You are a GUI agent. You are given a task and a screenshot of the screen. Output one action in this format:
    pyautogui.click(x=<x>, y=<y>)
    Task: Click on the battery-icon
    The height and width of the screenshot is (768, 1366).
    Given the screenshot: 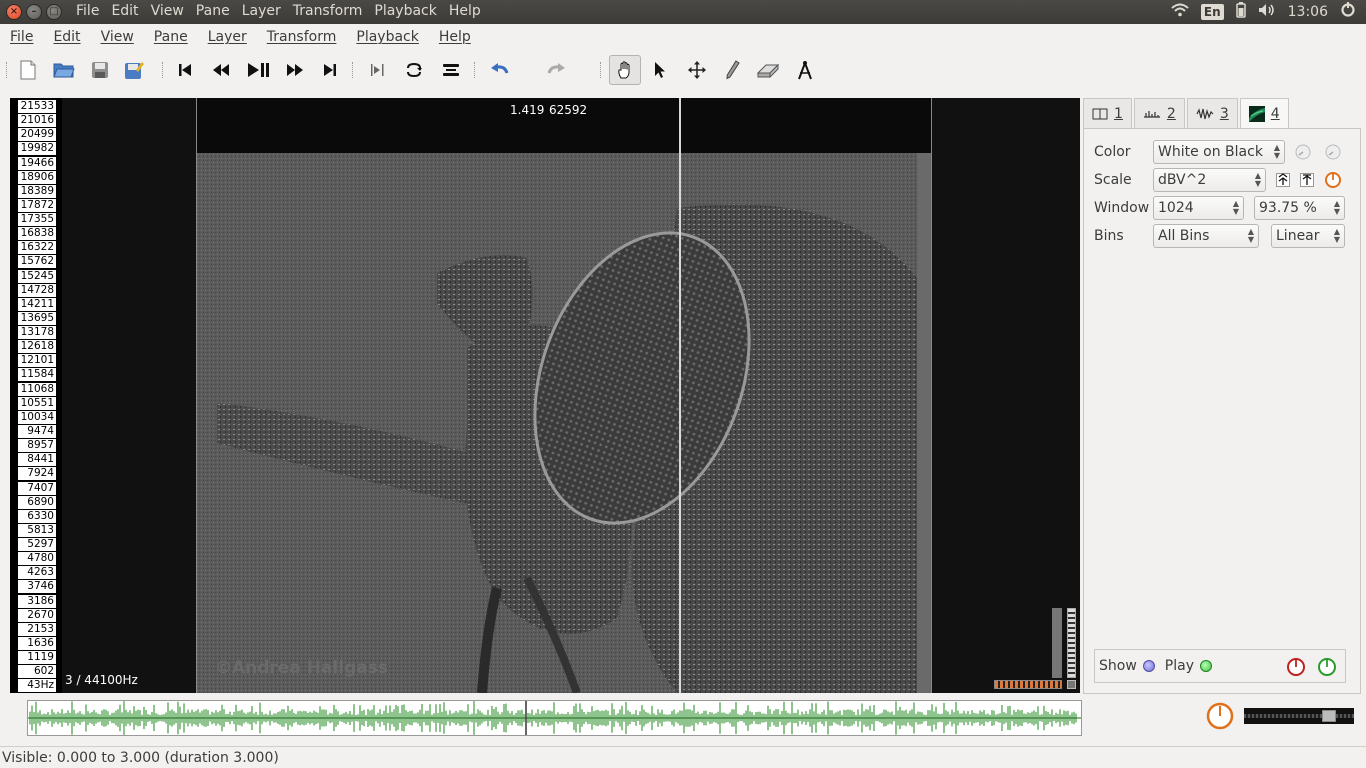 What is the action you would take?
    pyautogui.click(x=1240, y=12)
    